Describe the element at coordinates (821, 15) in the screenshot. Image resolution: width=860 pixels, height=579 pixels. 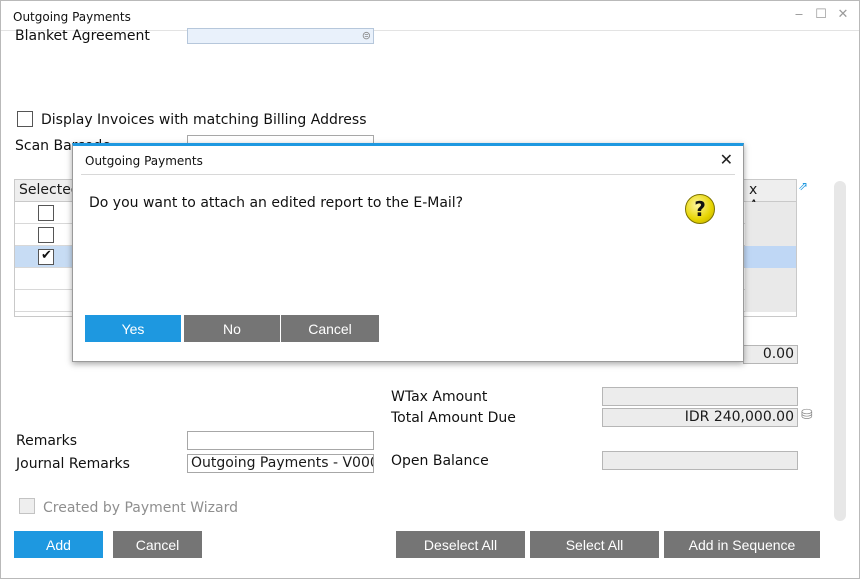
I see `maximize-icon: ☐` at that location.